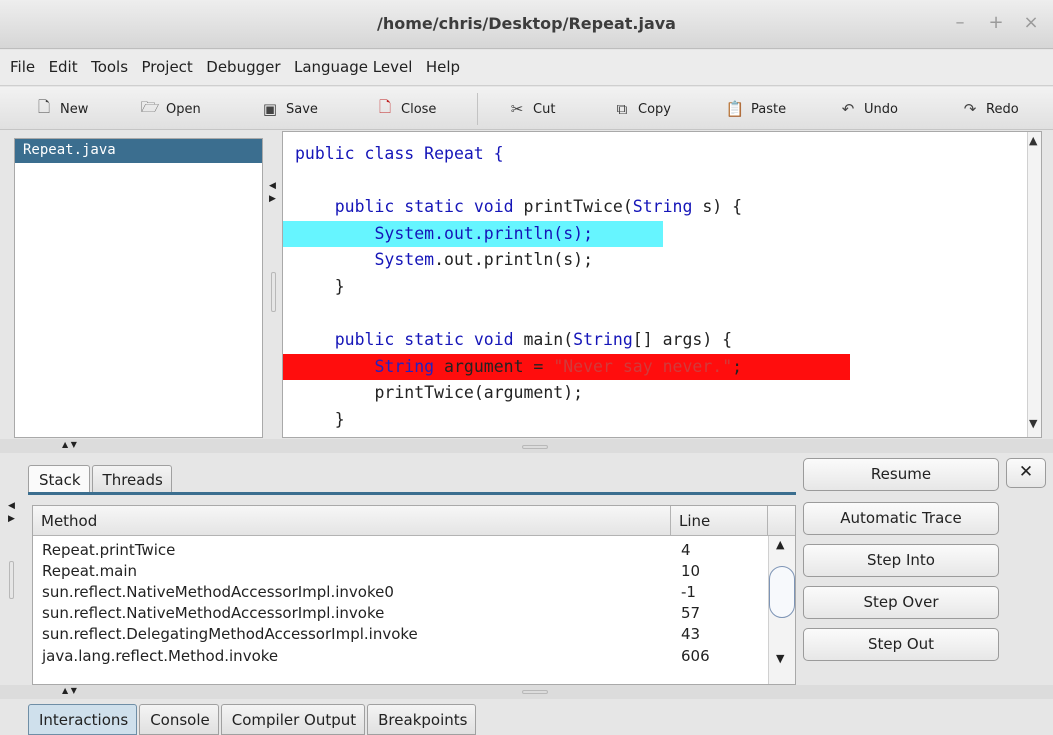 The height and width of the screenshot is (735, 1053). Describe the element at coordinates (572, 393) in the screenshot. I see `code-line: printTwice(argument);` at that location.